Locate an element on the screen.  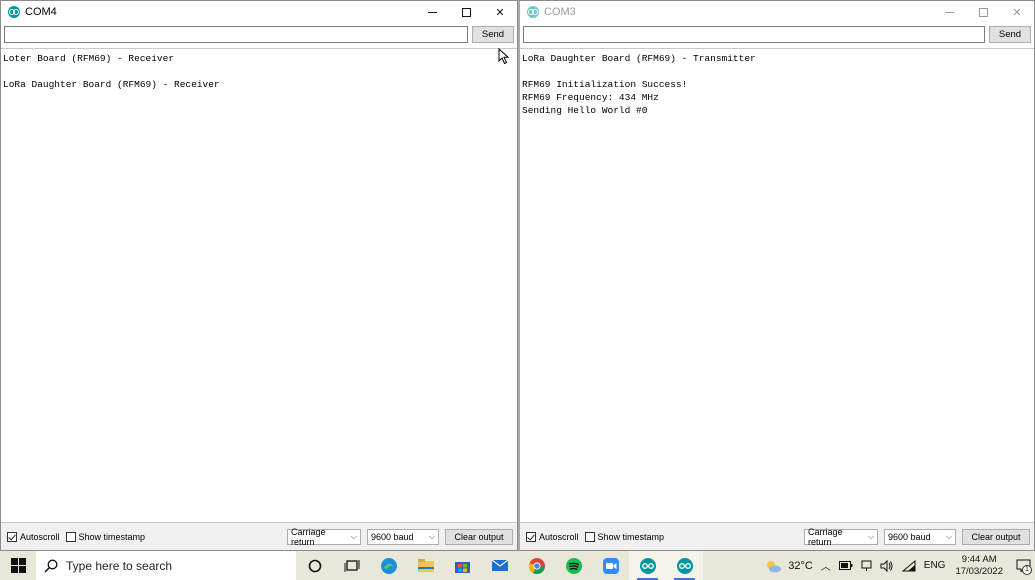
meet-now-icon is located at coordinates (866, 565).